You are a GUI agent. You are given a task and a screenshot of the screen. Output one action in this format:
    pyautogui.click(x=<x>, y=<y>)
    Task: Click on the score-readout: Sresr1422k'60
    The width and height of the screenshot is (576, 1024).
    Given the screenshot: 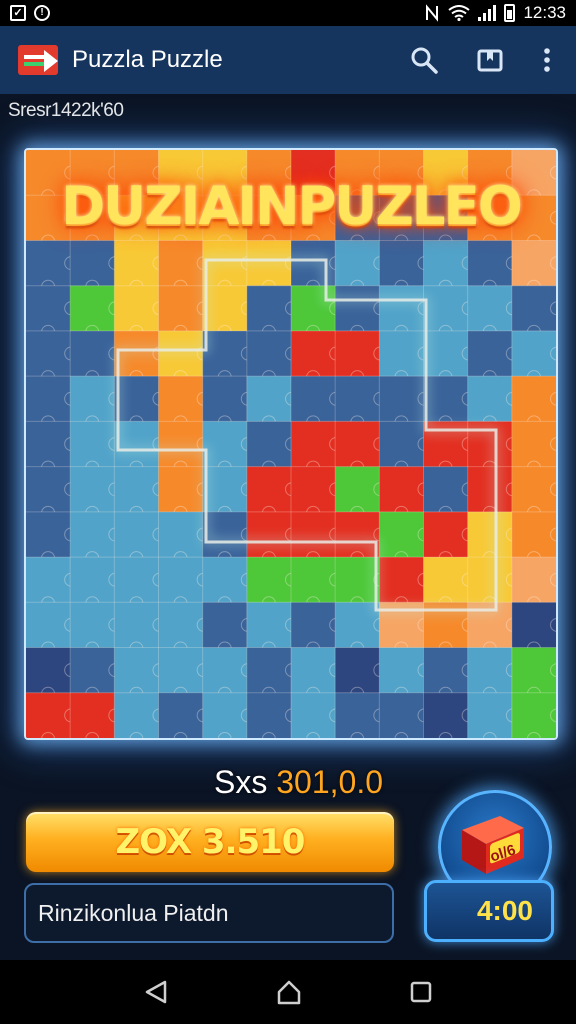 What is the action you would take?
    pyautogui.click(x=66, y=110)
    